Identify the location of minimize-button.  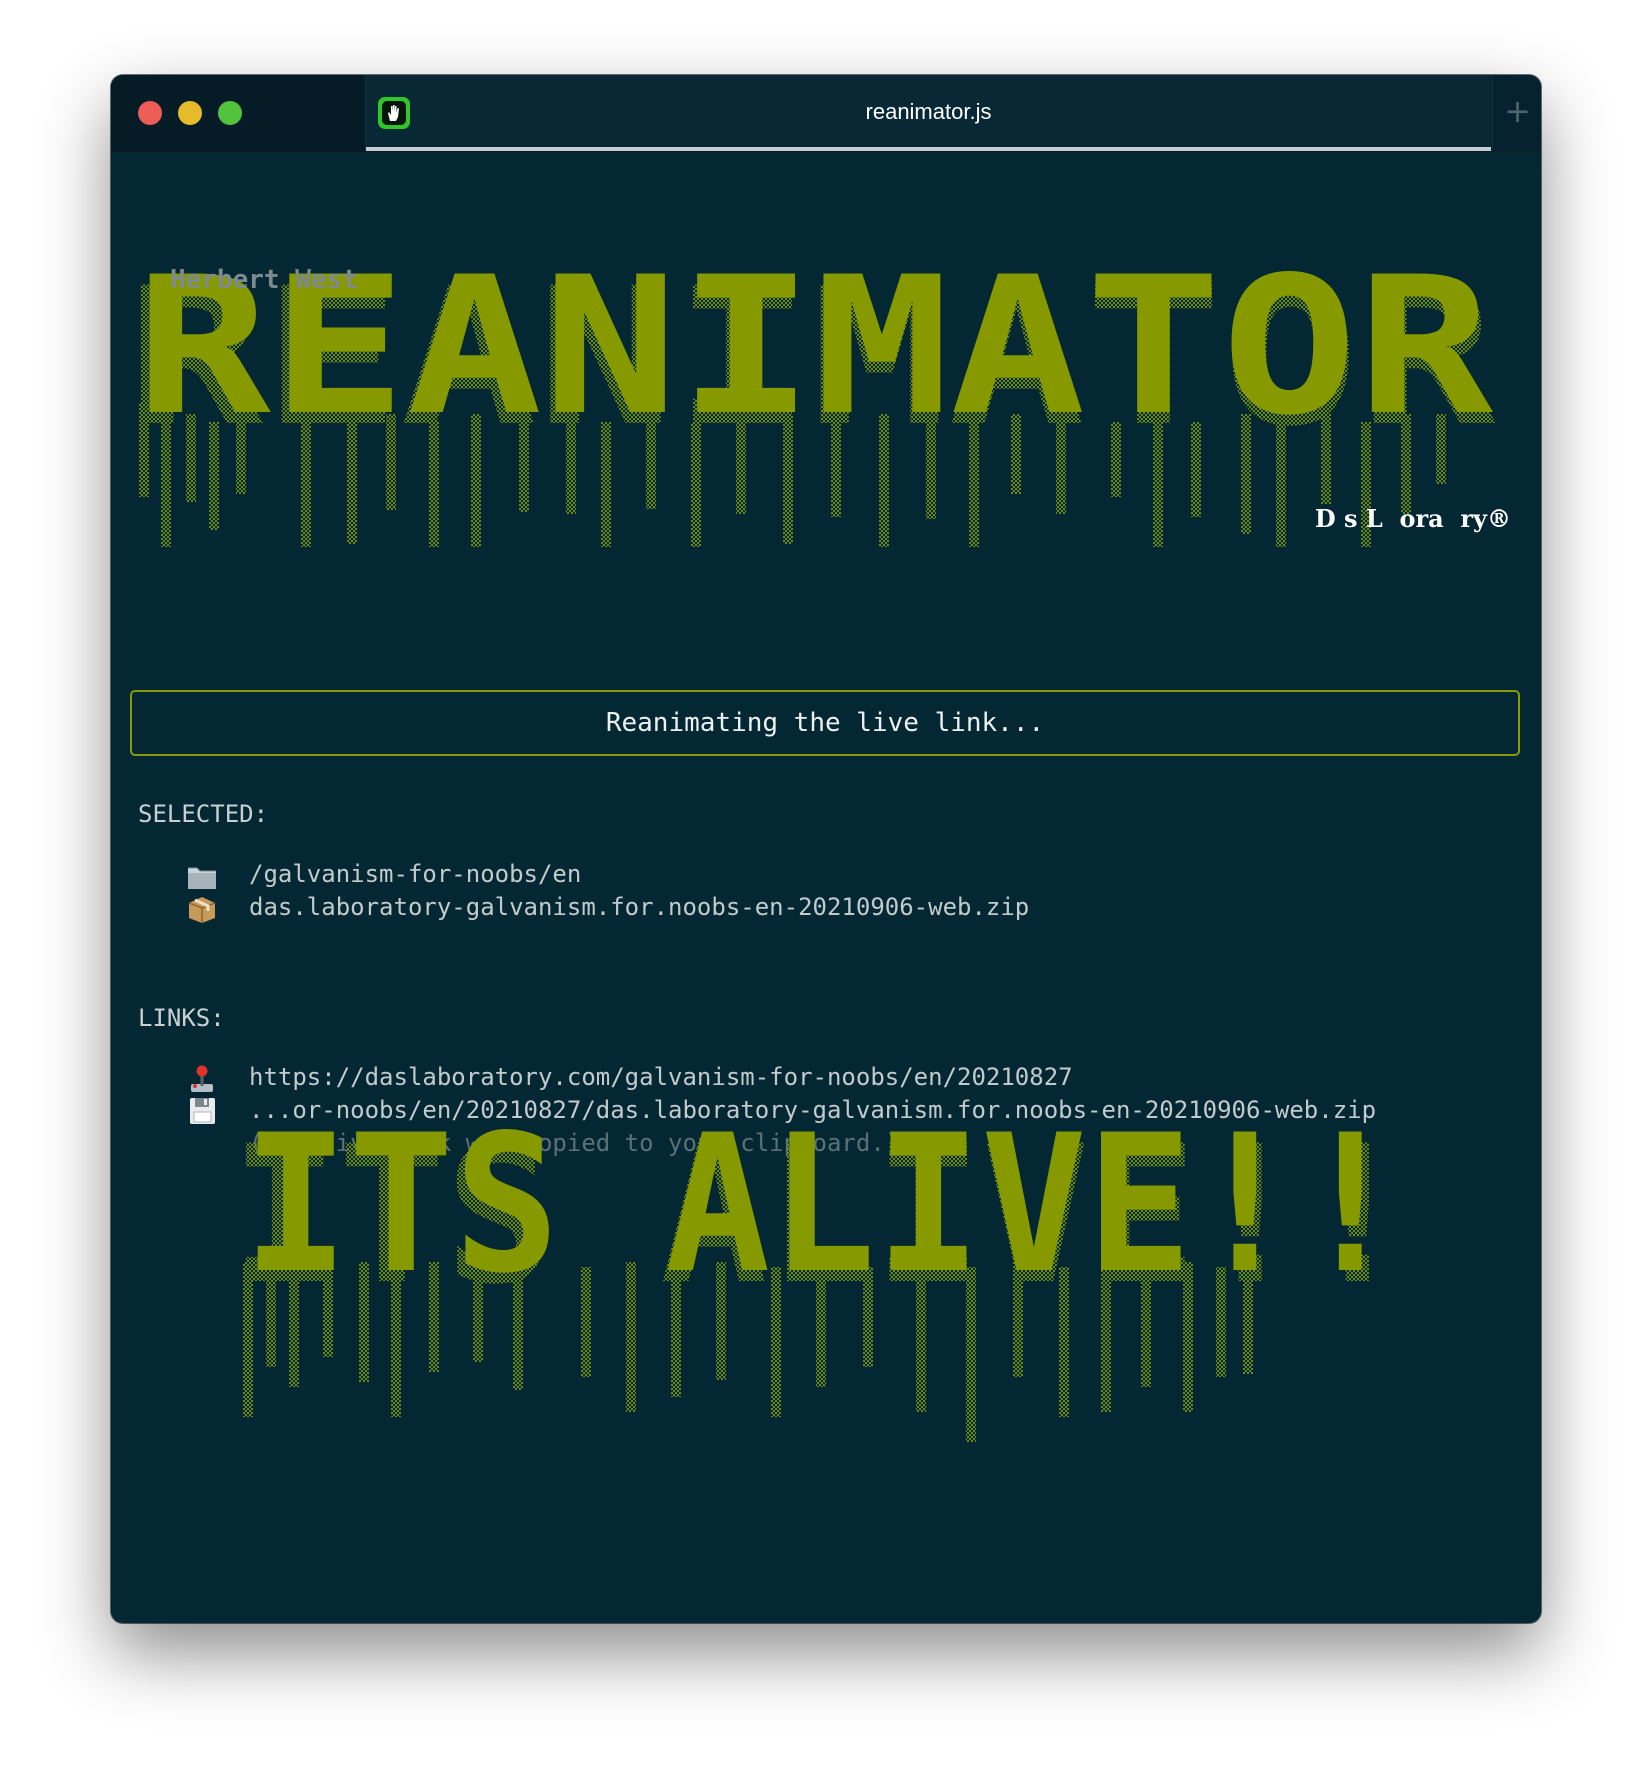
(190, 113).